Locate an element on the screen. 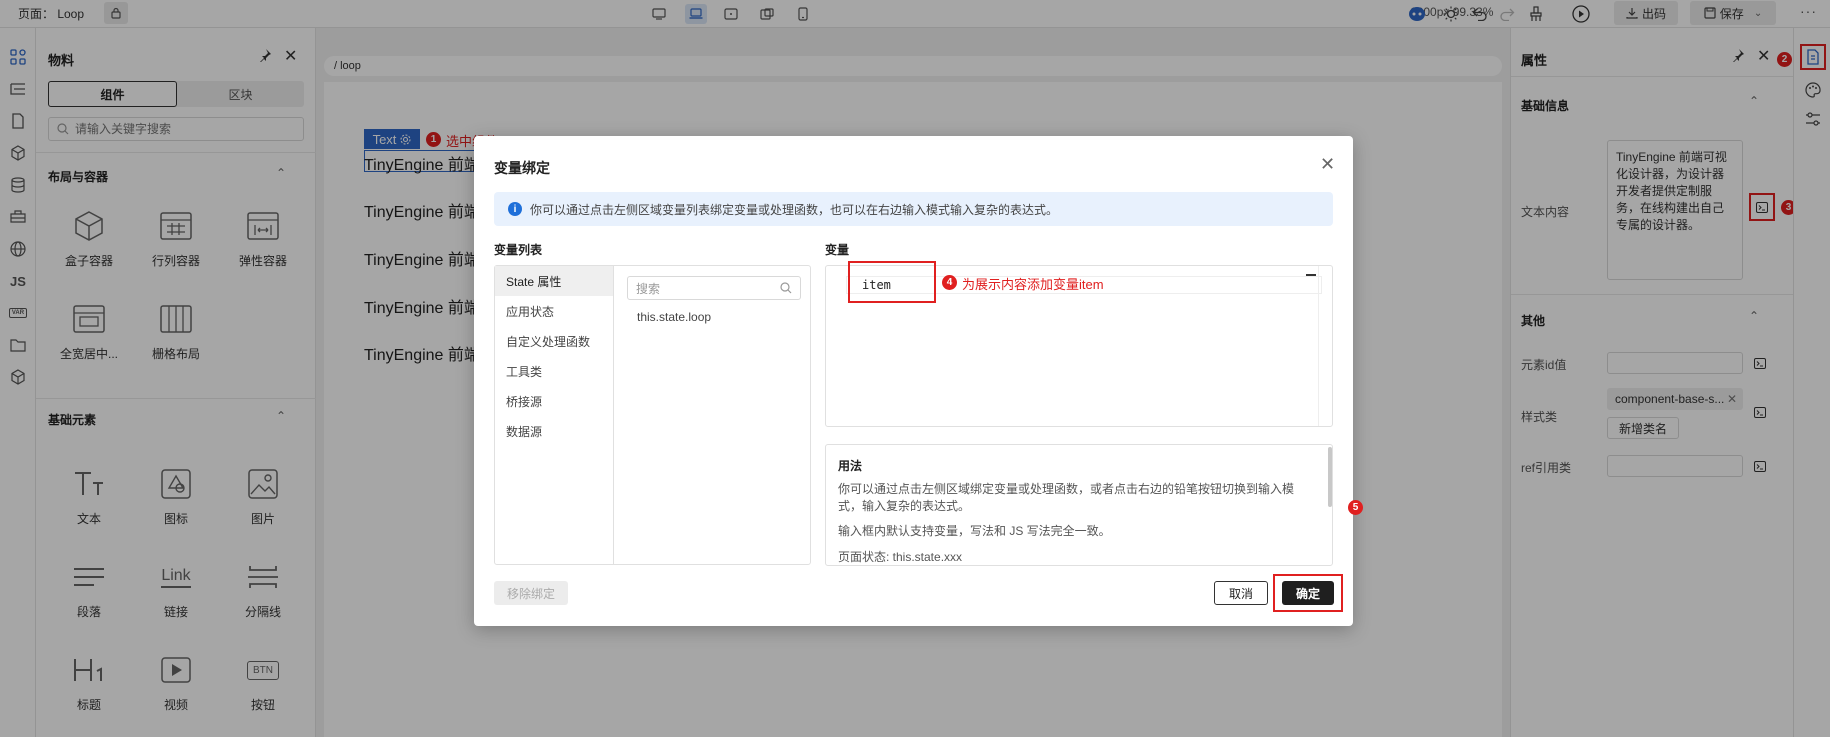  info-icon: i is located at coordinates (515, 209).